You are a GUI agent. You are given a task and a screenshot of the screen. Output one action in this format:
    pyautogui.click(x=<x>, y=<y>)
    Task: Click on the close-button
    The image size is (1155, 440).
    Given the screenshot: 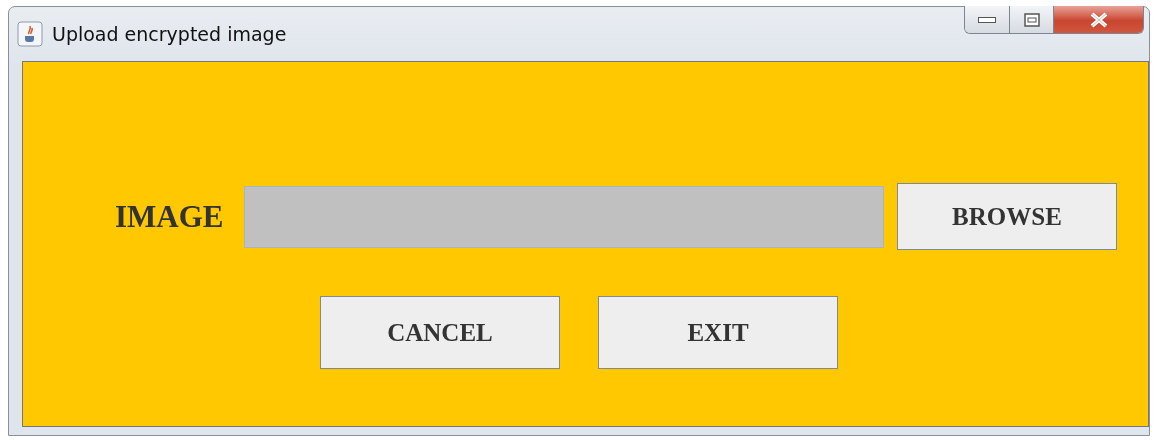 What is the action you would take?
    pyautogui.click(x=1098, y=19)
    